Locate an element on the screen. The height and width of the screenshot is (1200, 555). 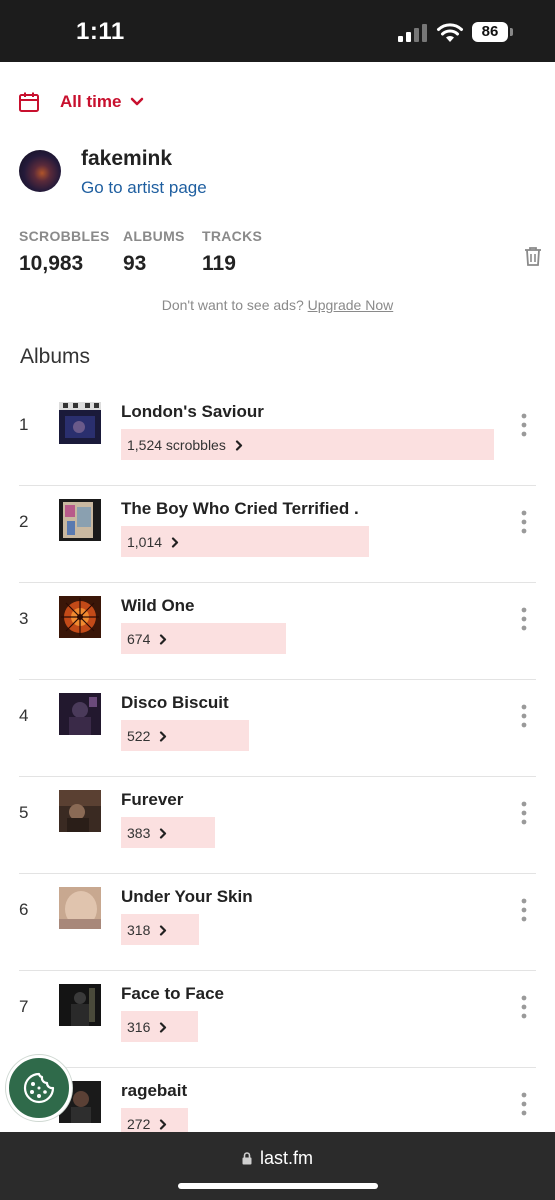
album-row: 7 Face to Face 316 is located at coordinates (277, 1019).